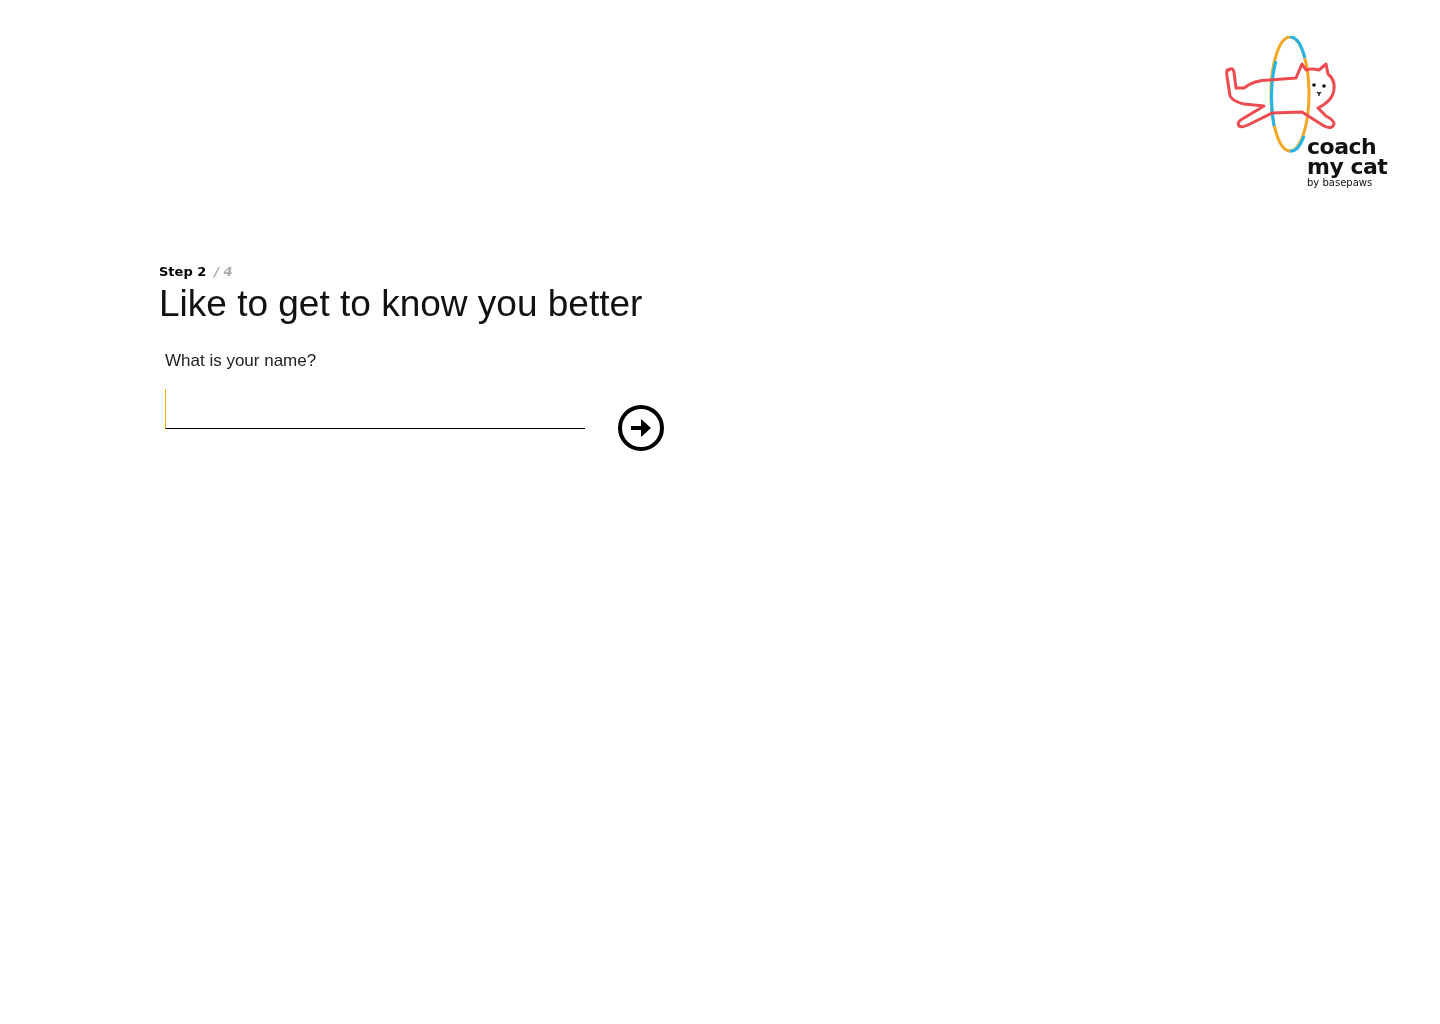 This screenshot has width=1440, height=1024. I want to click on logo-byline: by basepaws, so click(1340, 183).